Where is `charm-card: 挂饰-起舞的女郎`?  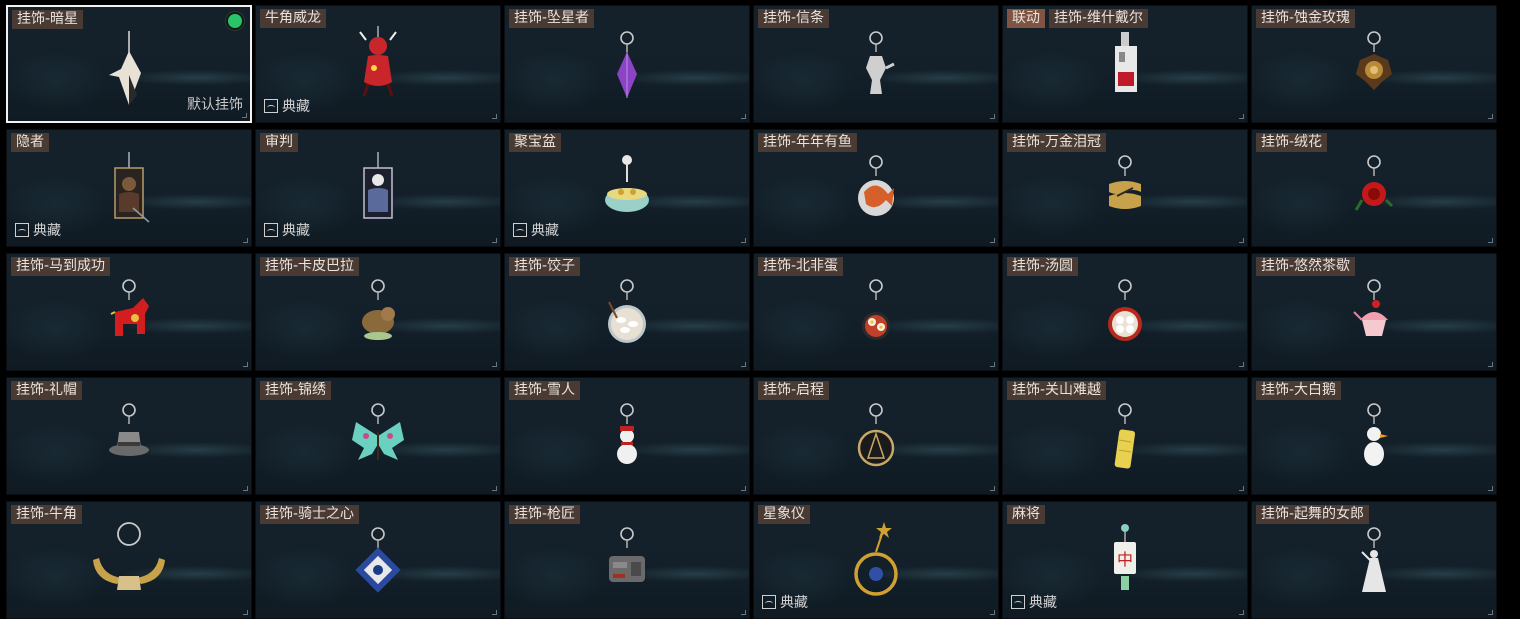 charm-card: 挂饰-起舞的女郎 is located at coordinates (1374, 560).